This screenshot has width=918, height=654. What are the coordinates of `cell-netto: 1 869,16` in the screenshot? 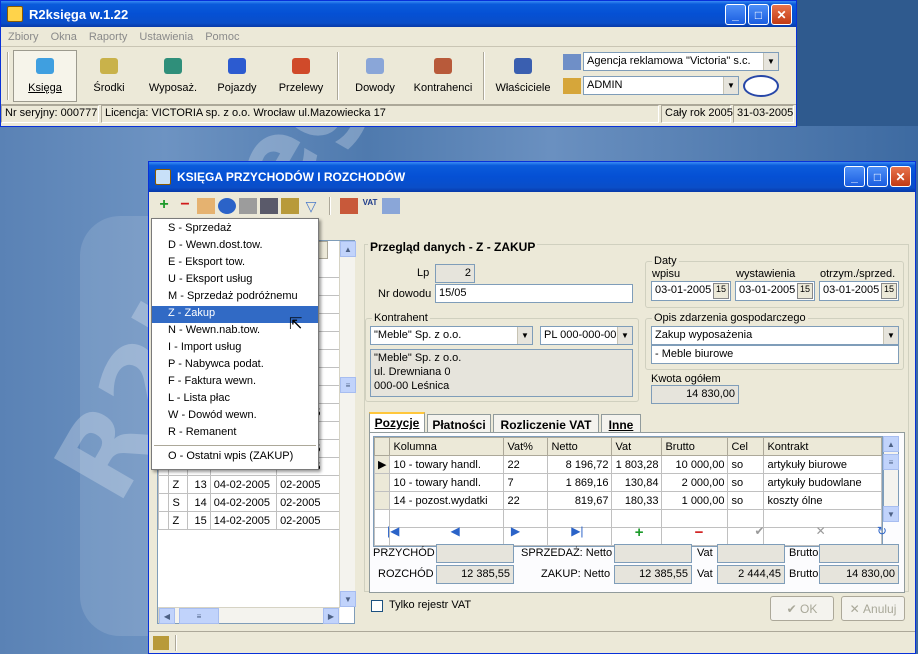 It's located at (580, 482).